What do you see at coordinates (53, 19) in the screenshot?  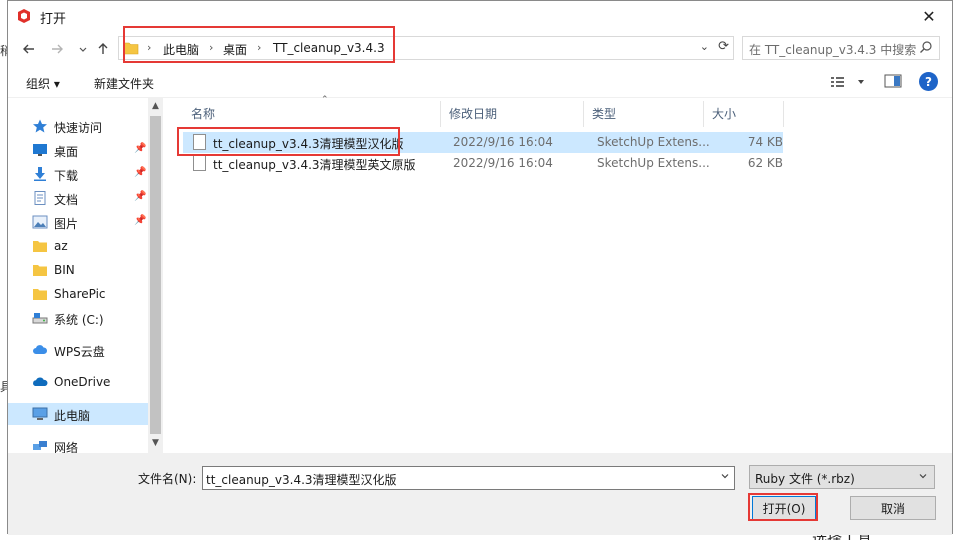 I see `window-title: 打开` at bounding box center [53, 19].